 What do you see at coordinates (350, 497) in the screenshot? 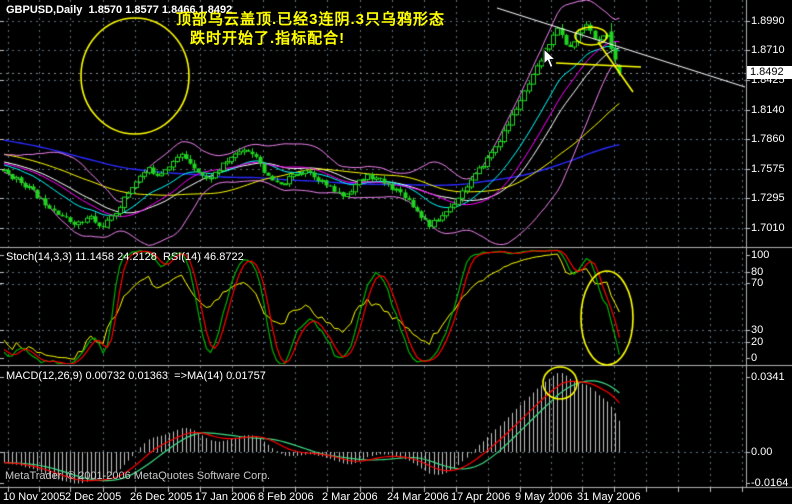
I see `date-axis-label: 2 Mar 2006` at bounding box center [350, 497].